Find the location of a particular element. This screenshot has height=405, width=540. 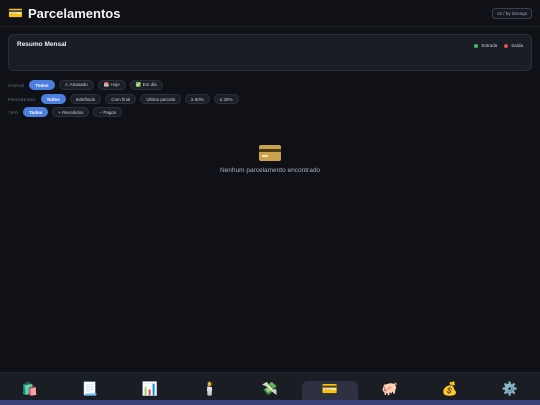

status-filter-label: STATUS is located at coordinates (16, 85).